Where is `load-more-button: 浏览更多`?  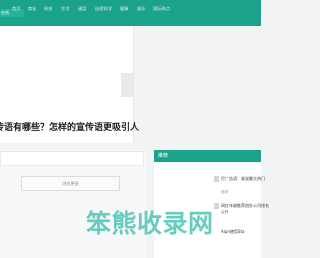 load-more-button: 浏览更多 is located at coordinates (70, 183).